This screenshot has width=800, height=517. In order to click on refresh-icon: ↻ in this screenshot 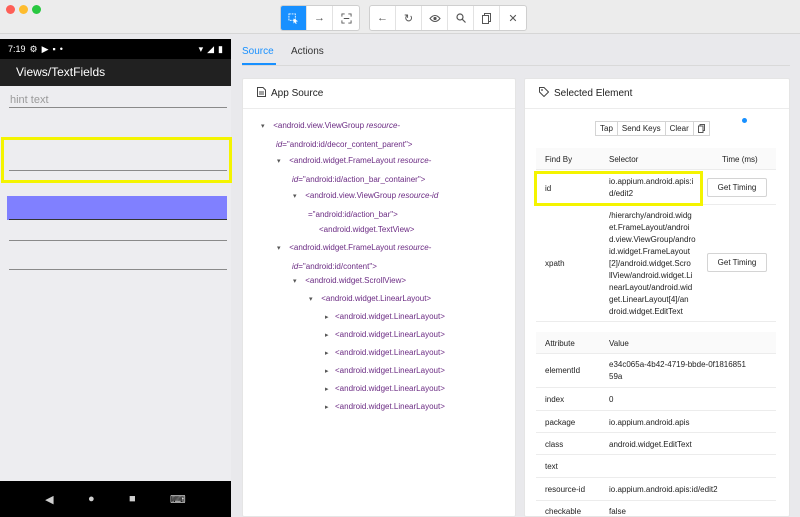, I will do `click(409, 18)`.